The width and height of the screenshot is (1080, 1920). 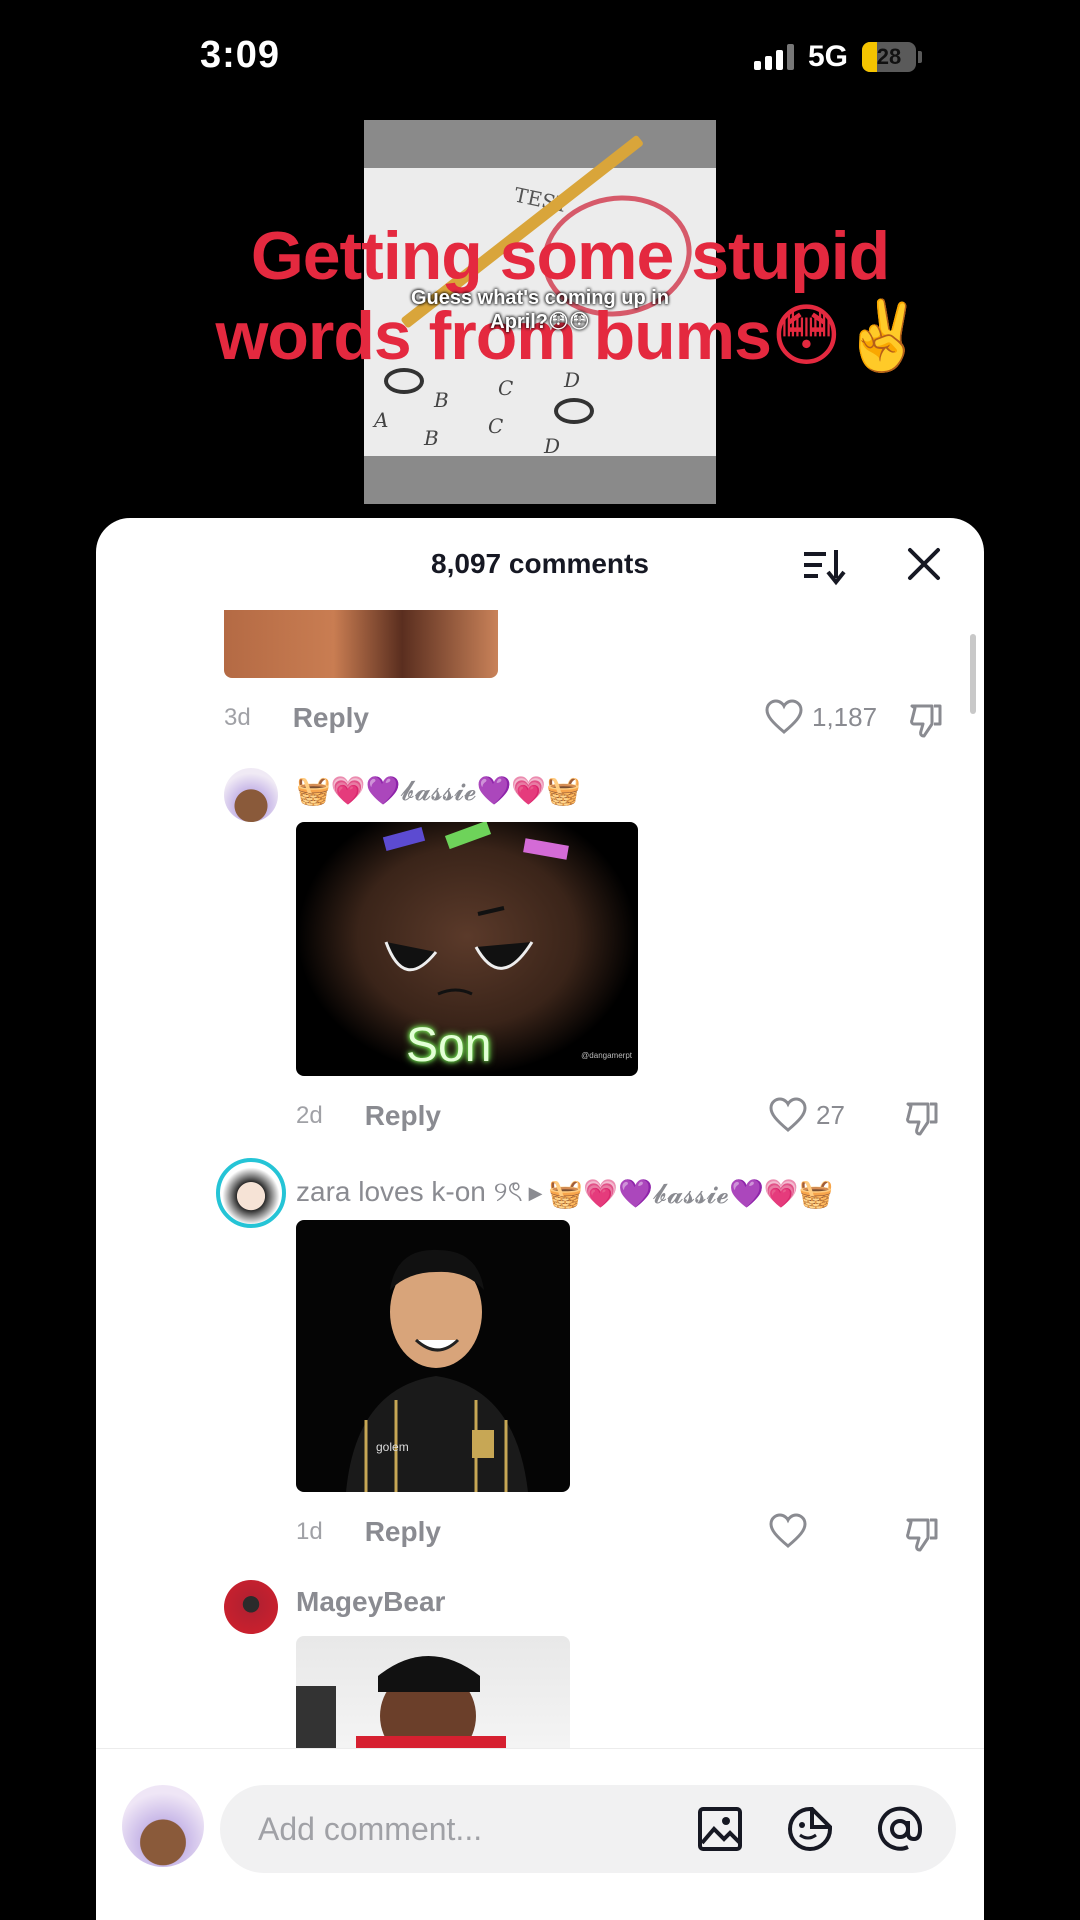 What do you see at coordinates (827, 56) in the screenshot?
I see `network-type: 5G` at bounding box center [827, 56].